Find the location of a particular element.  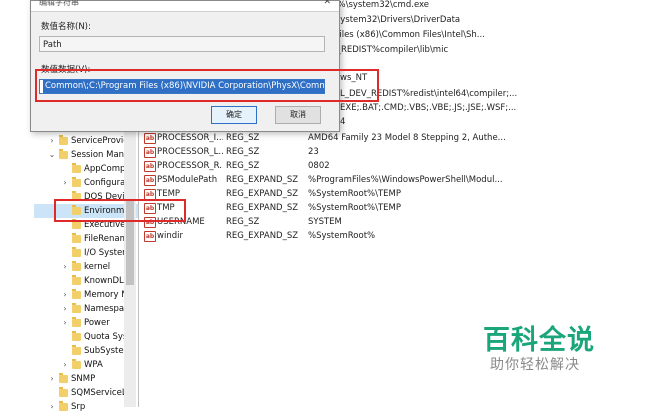

tree-item-label: FileRenam is located at coordinates (106, 239).